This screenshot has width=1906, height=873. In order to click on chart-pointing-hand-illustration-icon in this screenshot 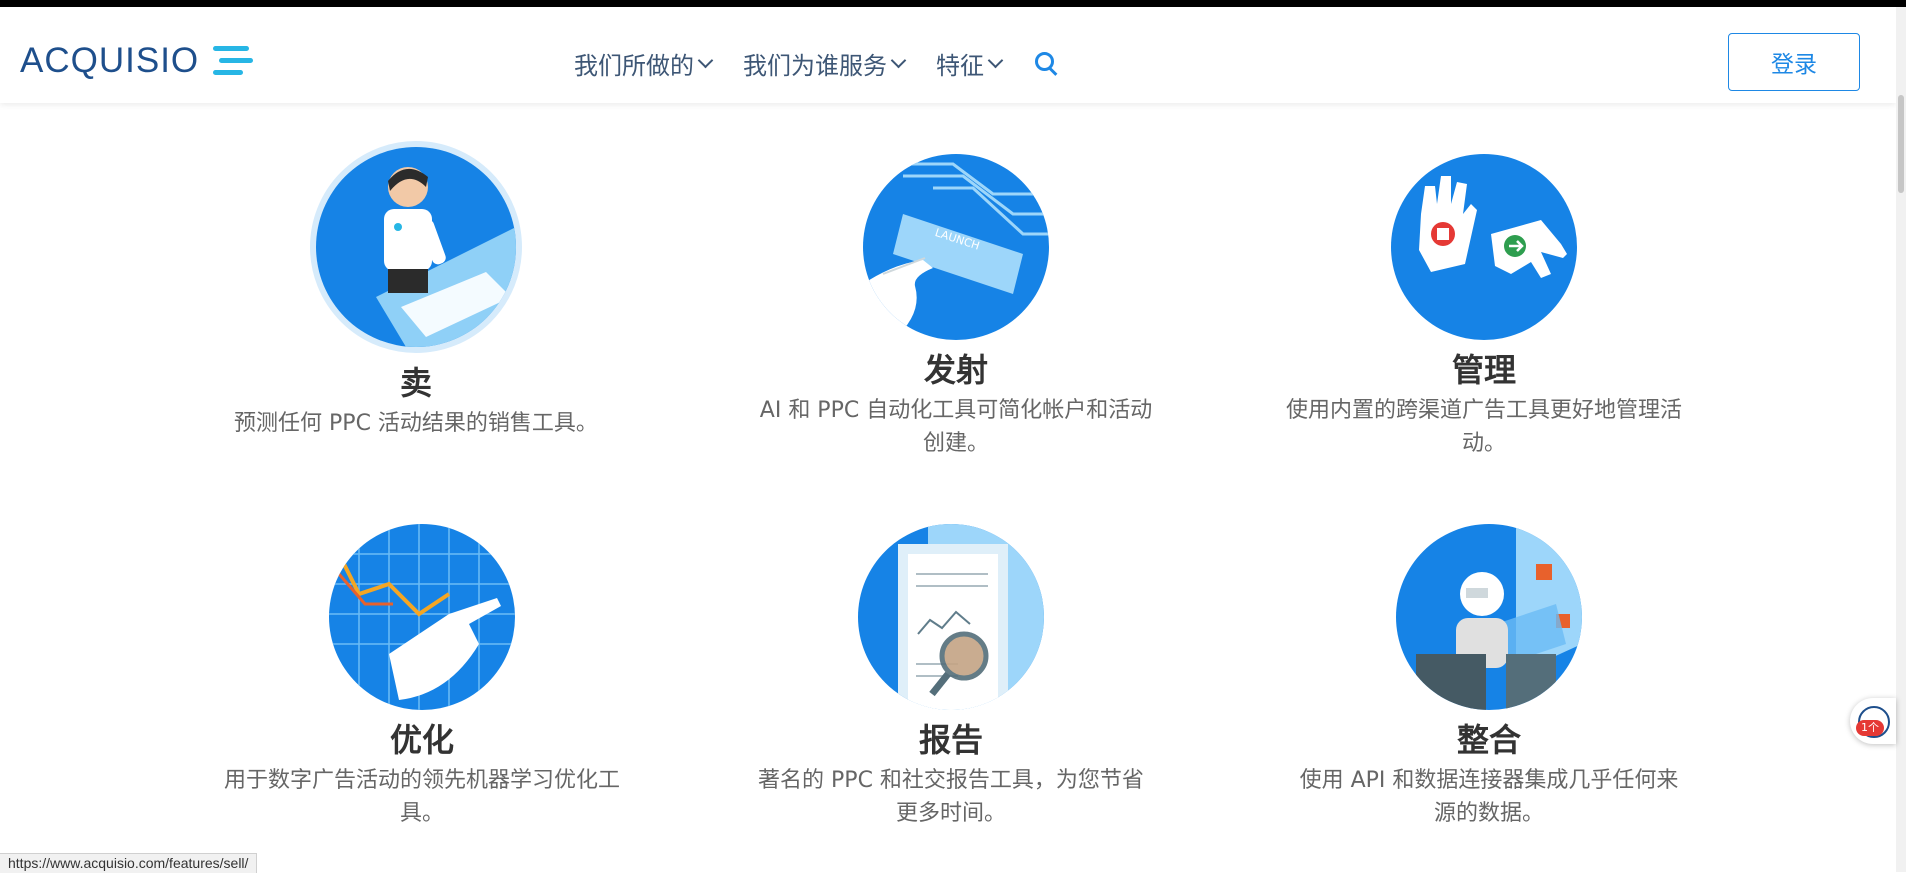, I will do `click(422, 617)`.